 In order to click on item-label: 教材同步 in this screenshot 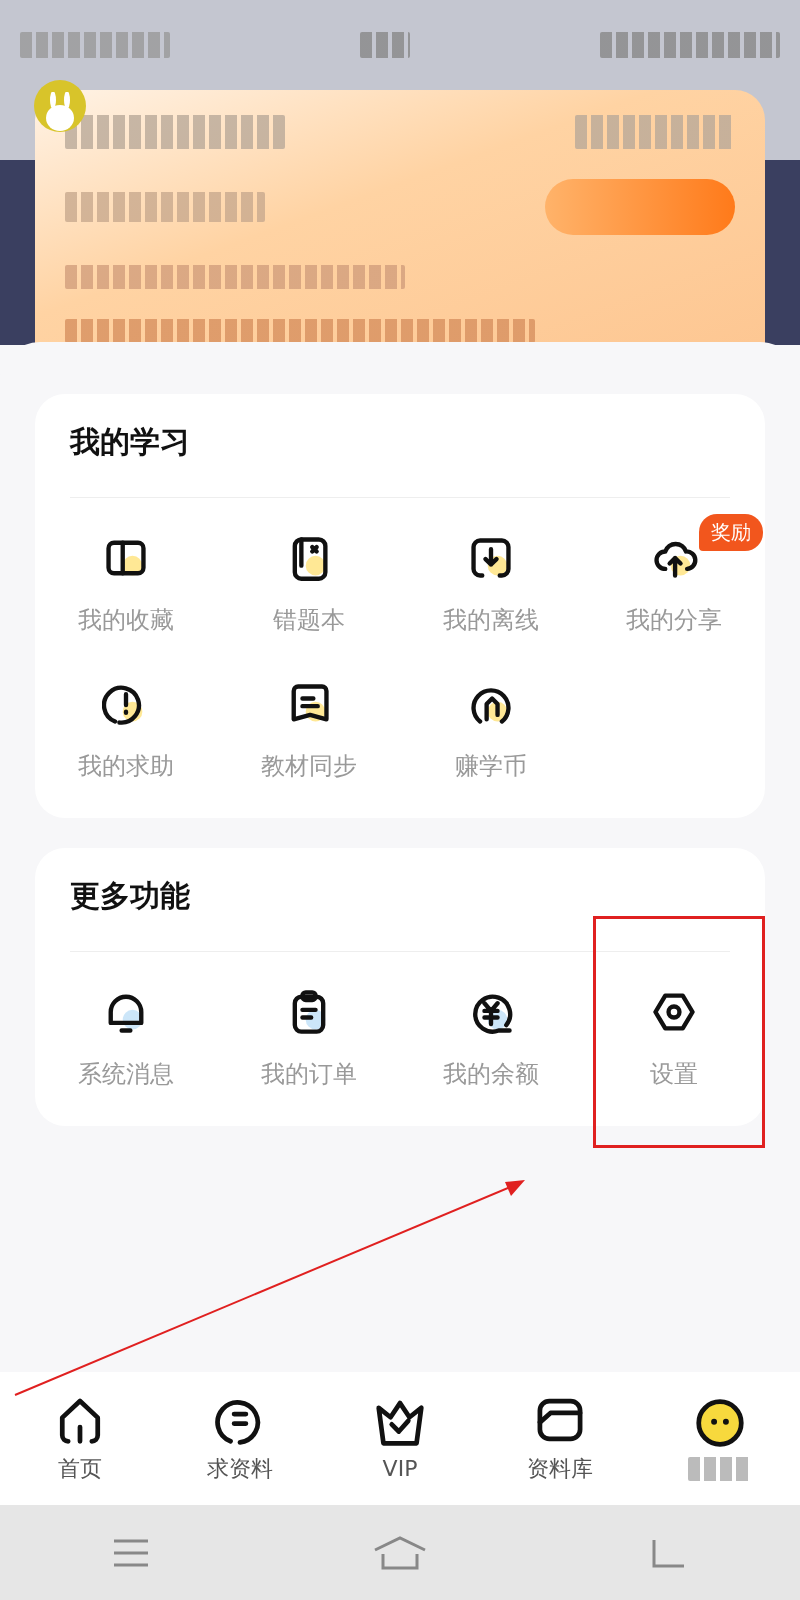, I will do `click(308, 766)`.